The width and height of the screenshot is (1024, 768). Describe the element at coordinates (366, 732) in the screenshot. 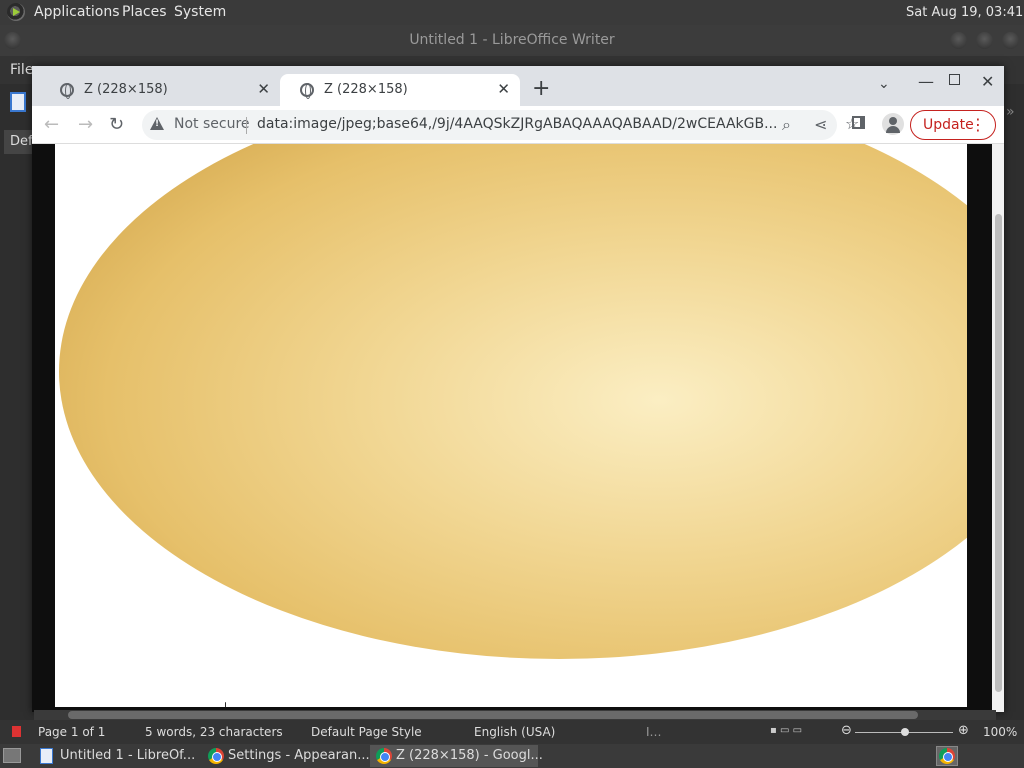

I see `page-style: Default Page Style` at that location.